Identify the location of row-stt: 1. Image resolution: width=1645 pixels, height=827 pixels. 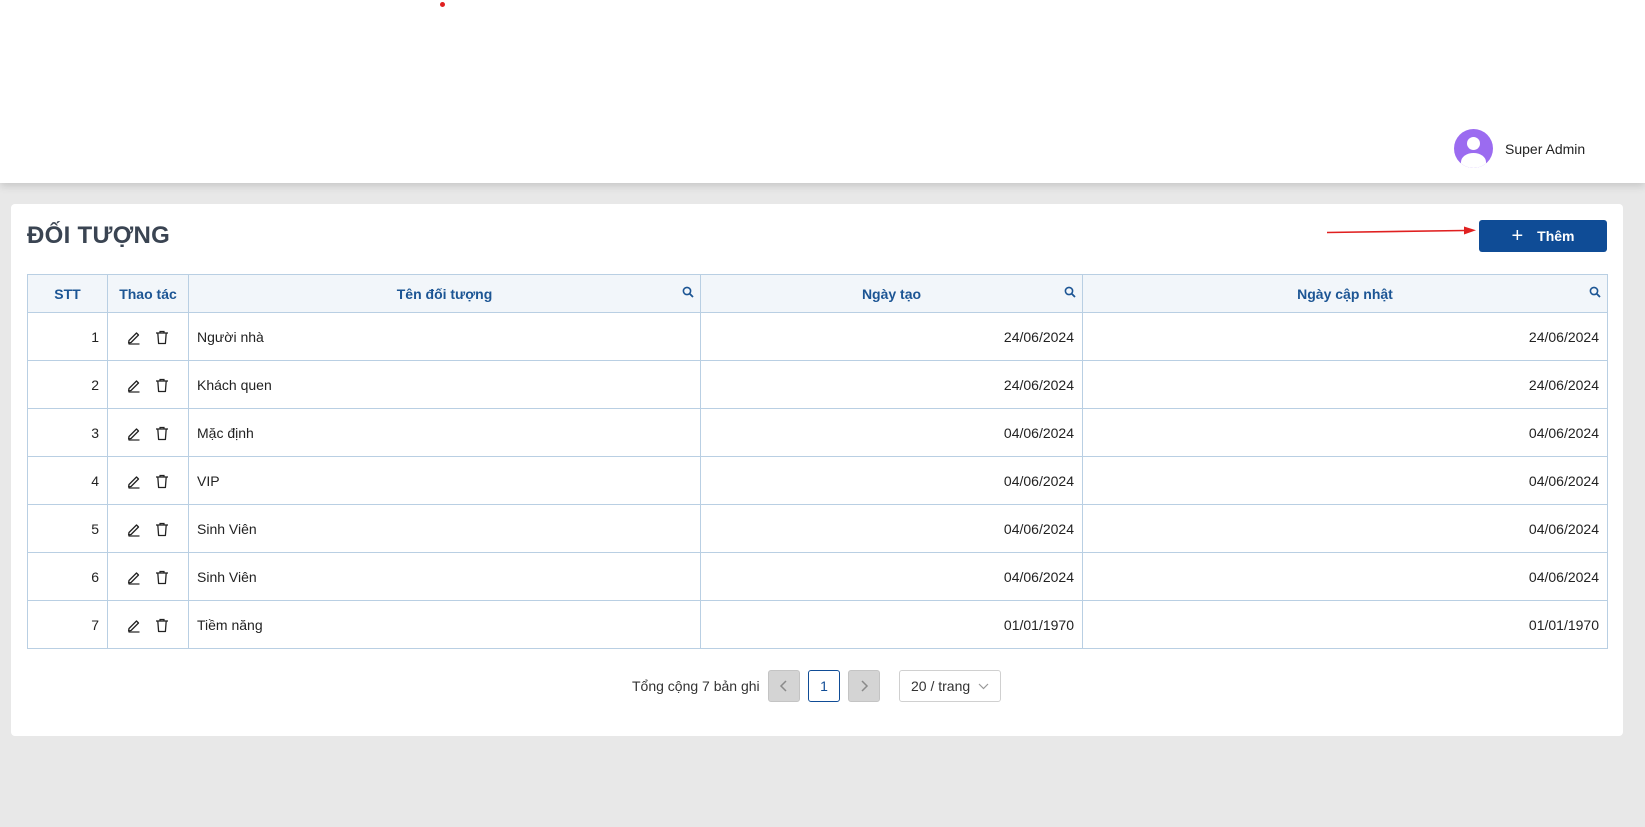
(67, 336).